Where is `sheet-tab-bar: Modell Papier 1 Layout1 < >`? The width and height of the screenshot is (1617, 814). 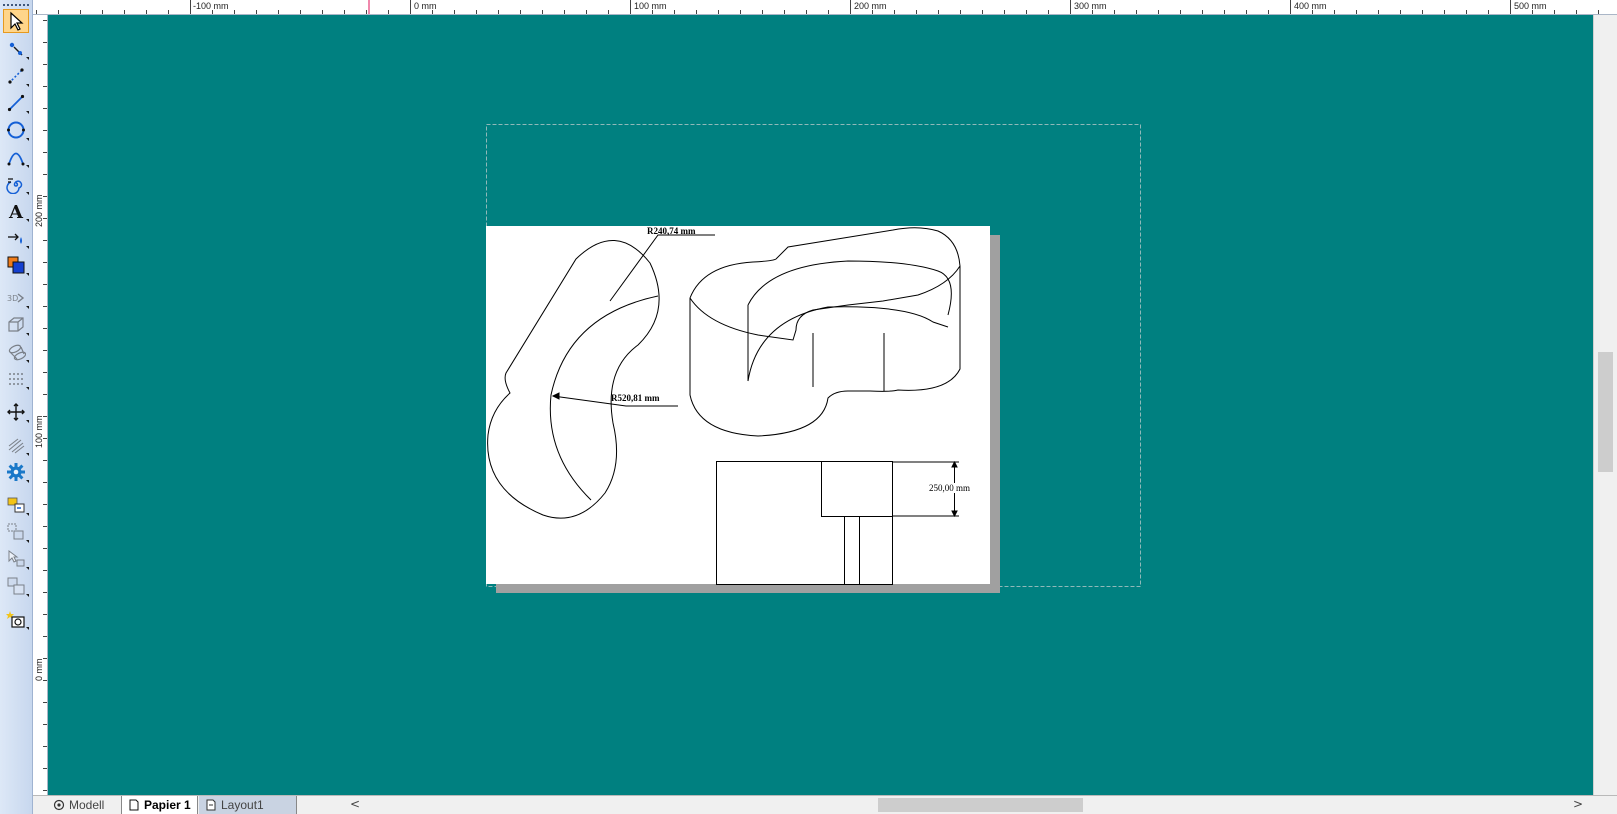
sheet-tab-bar: Modell Papier 1 Layout1 < > is located at coordinates (825, 804).